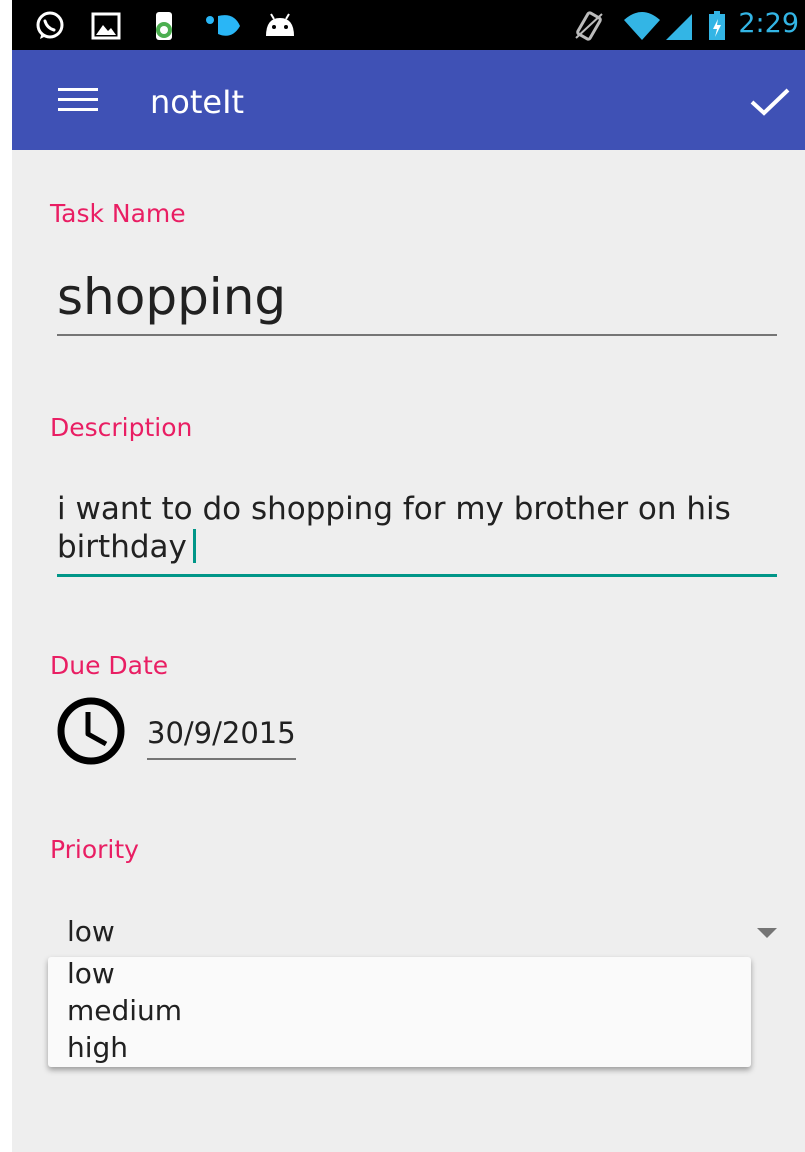  What do you see at coordinates (6, 576) in the screenshot?
I see `left-edge-strip` at bounding box center [6, 576].